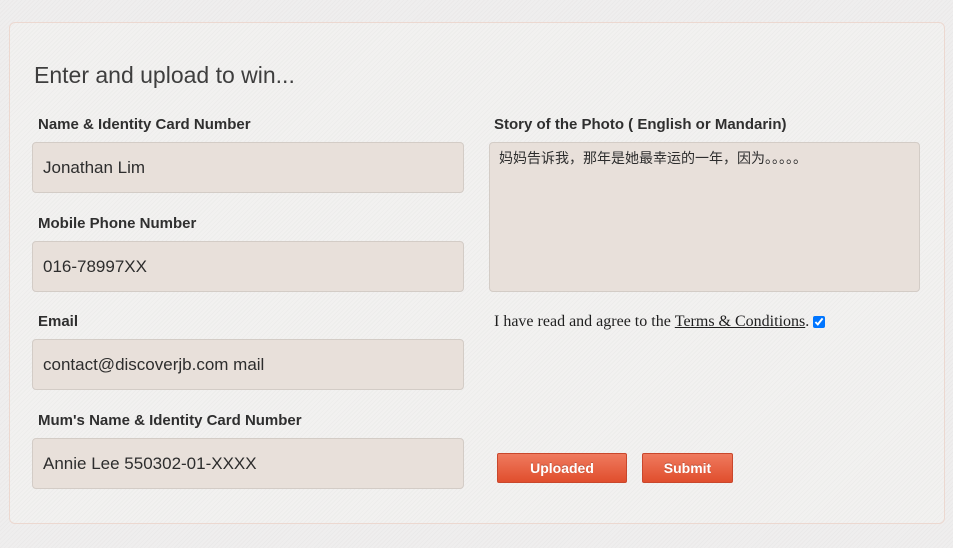  What do you see at coordinates (117, 223) in the screenshot?
I see `mobile-label: Mobile Phone Number` at bounding box center [117, 223].